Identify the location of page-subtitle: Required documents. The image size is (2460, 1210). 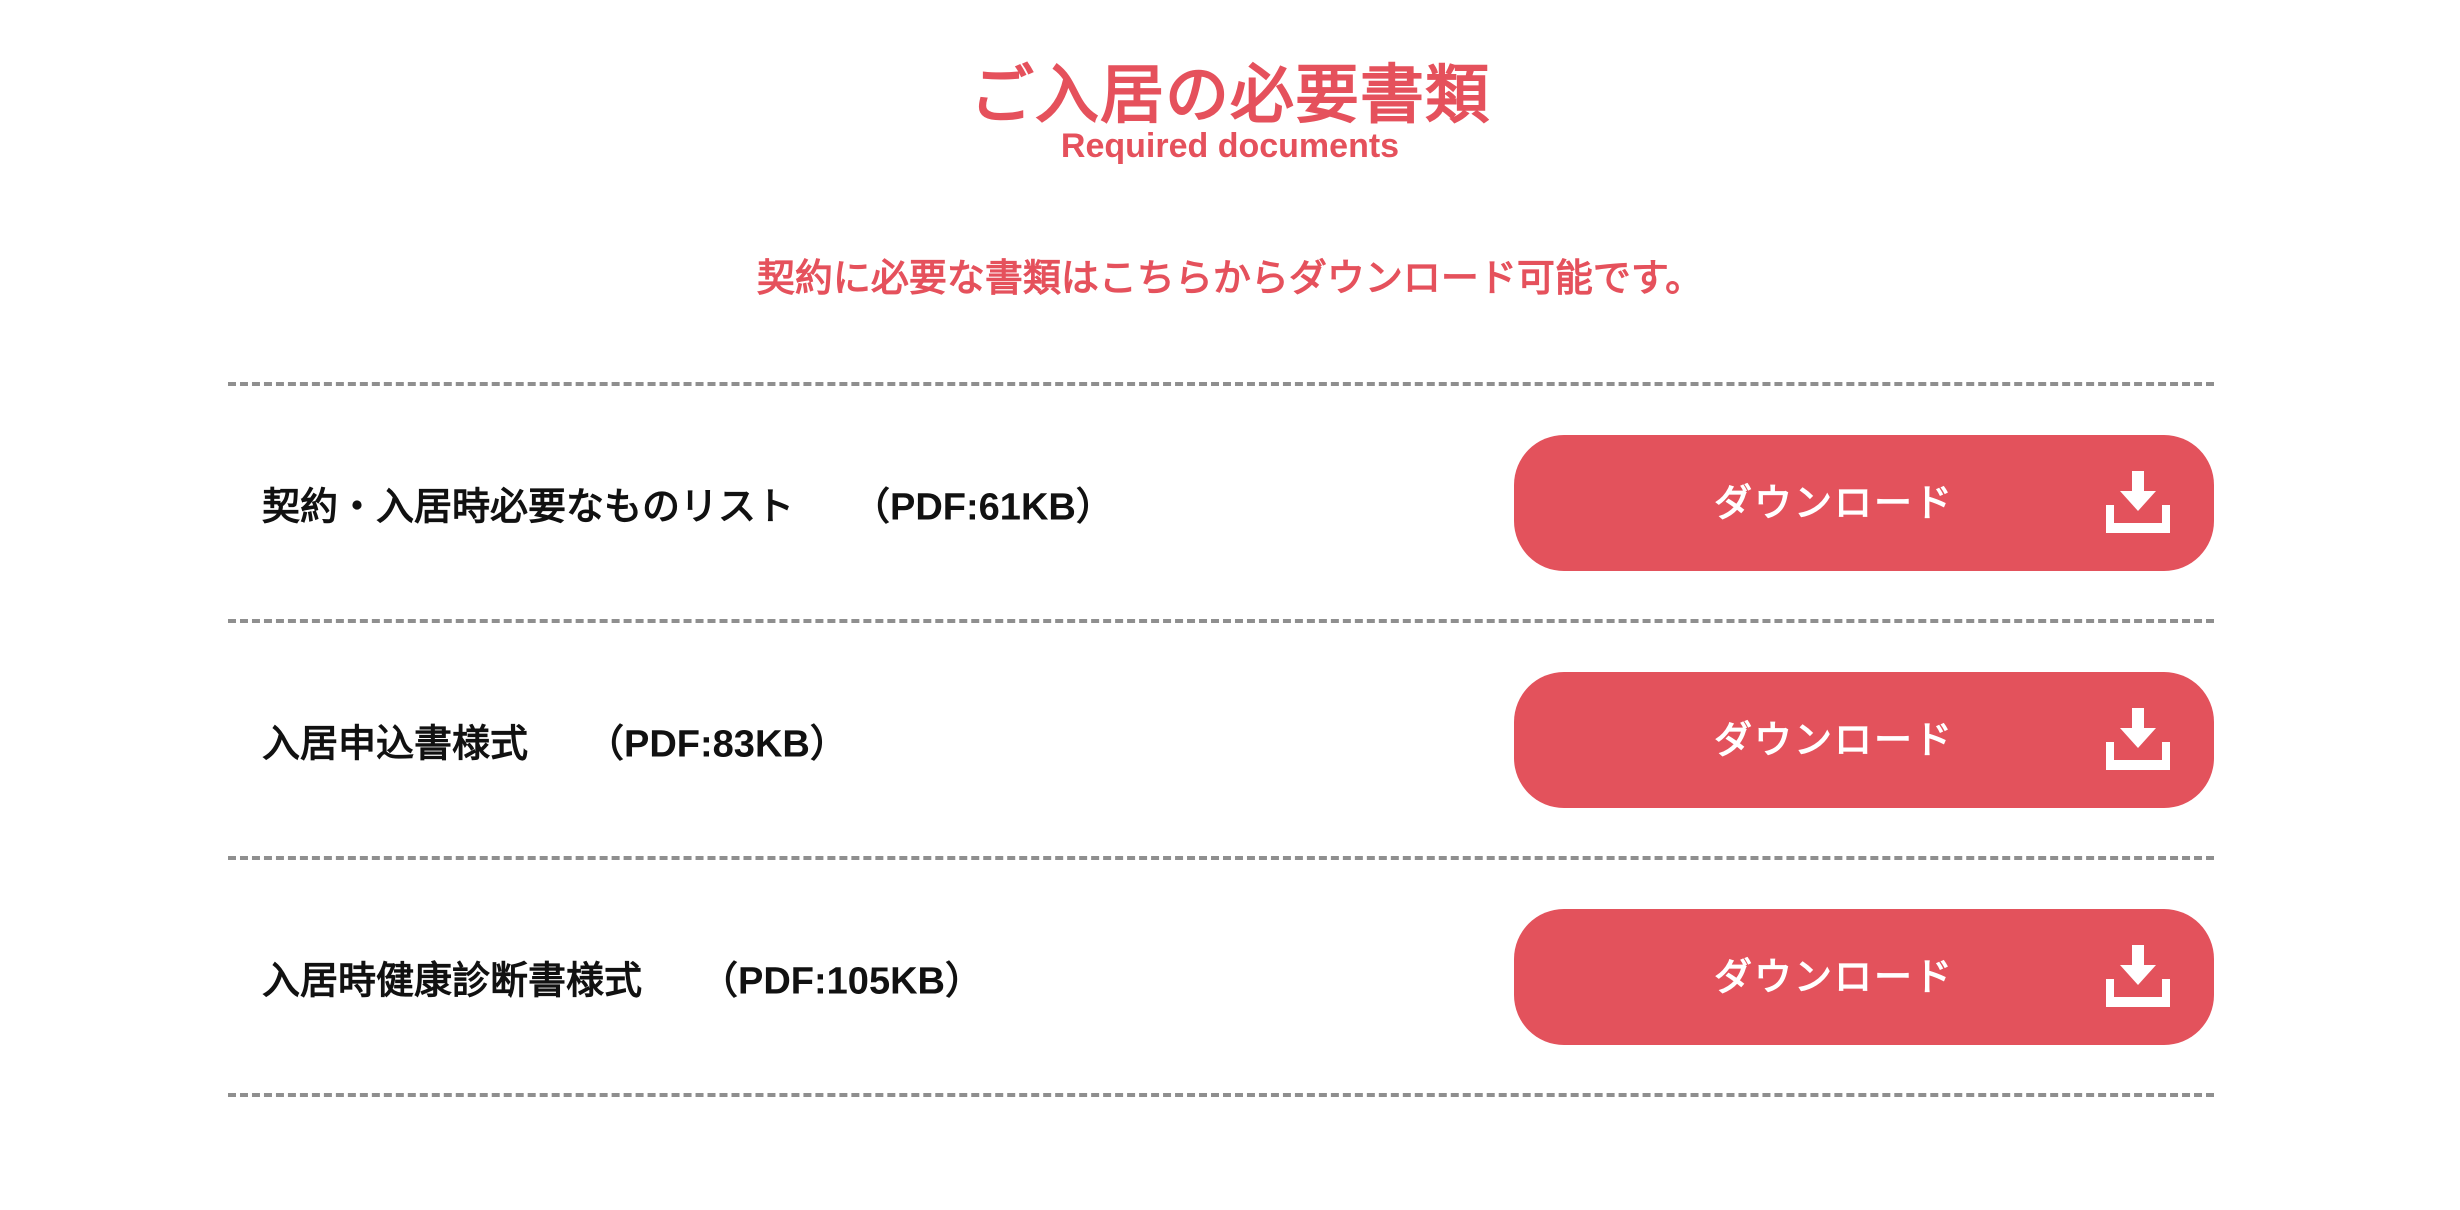
(1230, 146).